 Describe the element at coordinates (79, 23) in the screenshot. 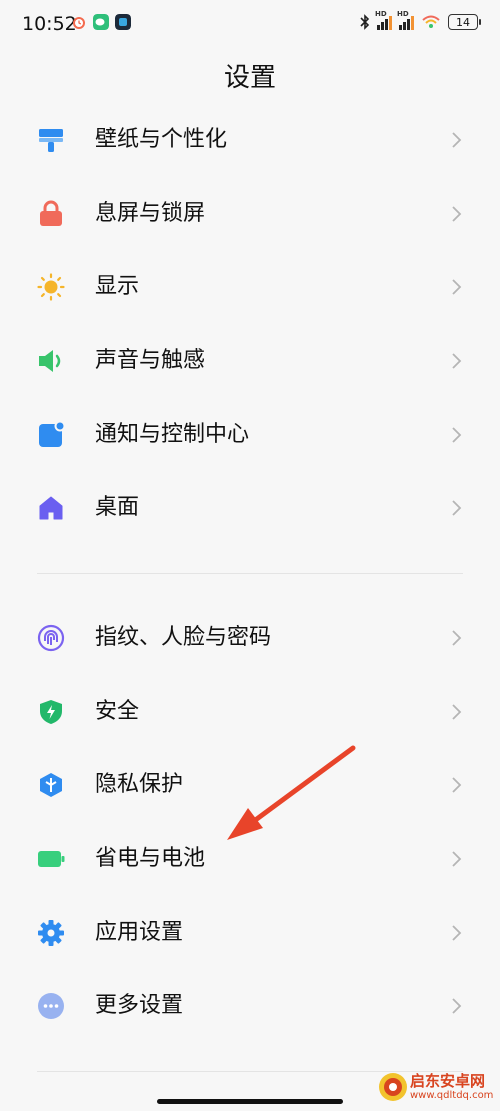

I see `alarm-icon` at that location.